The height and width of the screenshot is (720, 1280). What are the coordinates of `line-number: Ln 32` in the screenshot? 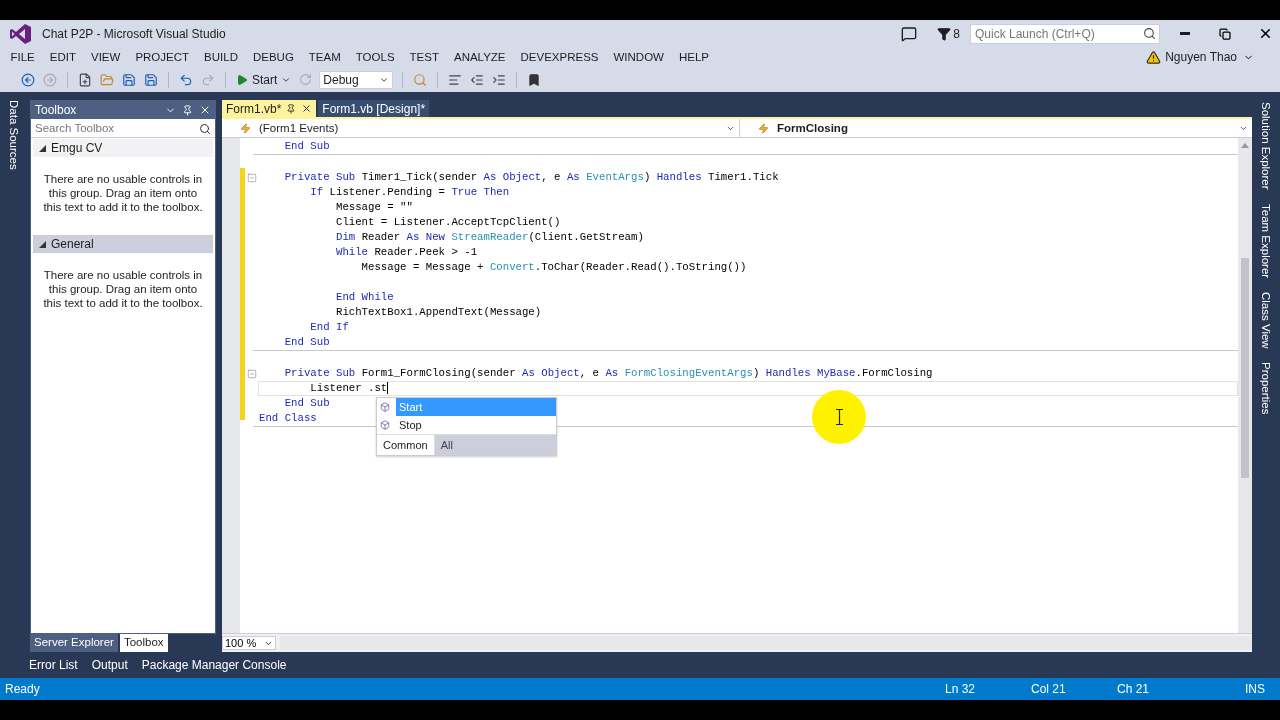 It's located at (961, 689).